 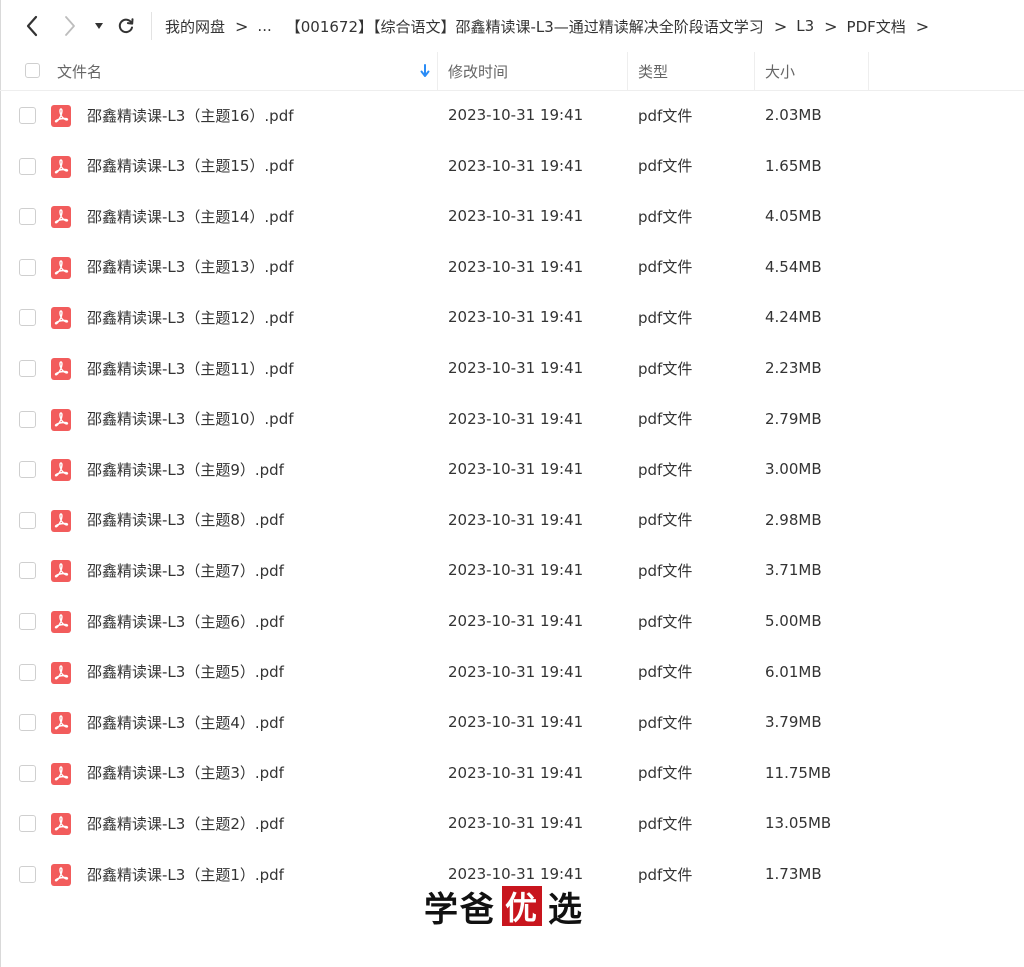 What do you see at coordinates (478, 71) in the screenshot?
I see `column-header-modified: 修改时间` at bounding box center [478, 71].